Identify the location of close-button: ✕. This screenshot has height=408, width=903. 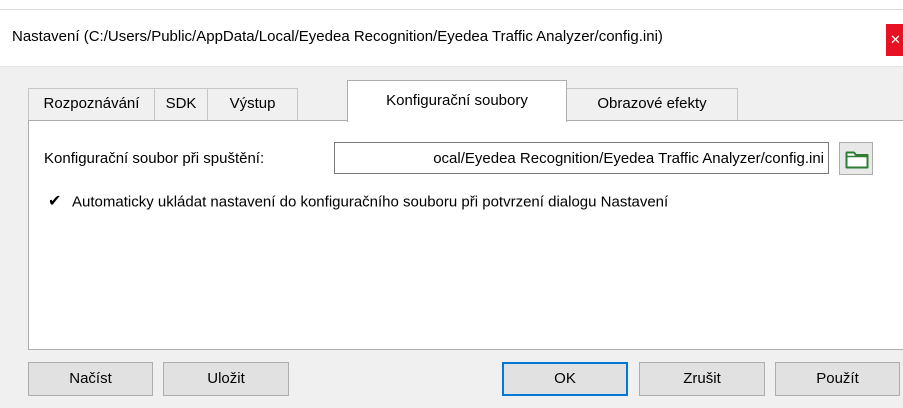
(894, 40).